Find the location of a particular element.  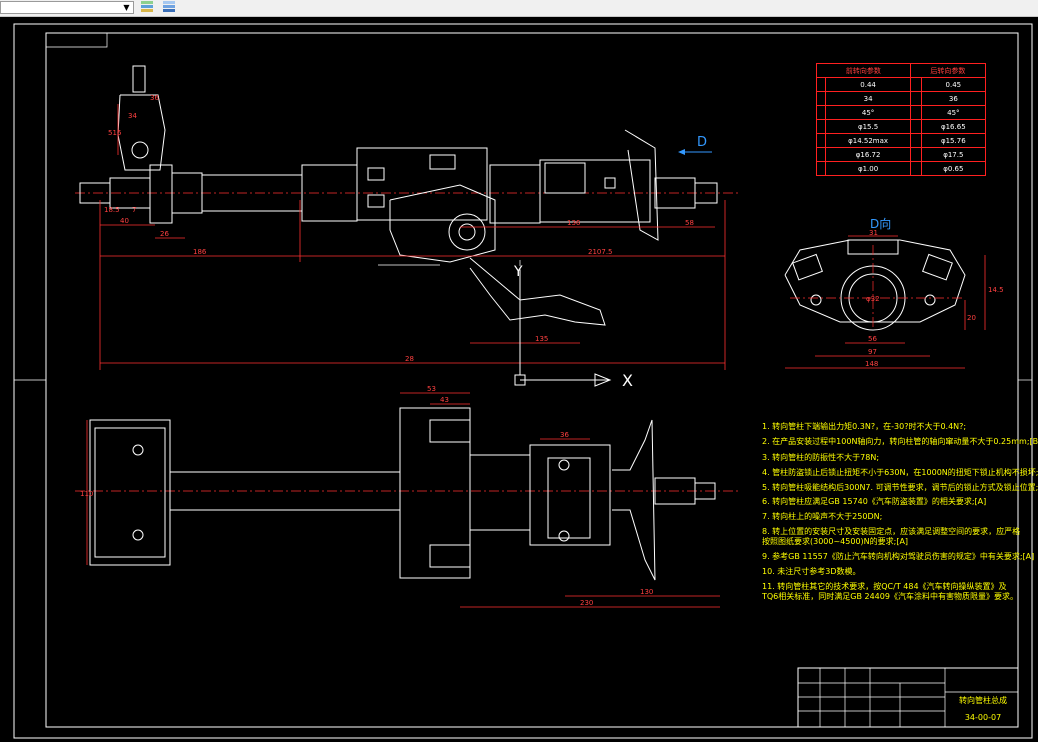

dim-135: 135 is located at coordinates (541, 339).